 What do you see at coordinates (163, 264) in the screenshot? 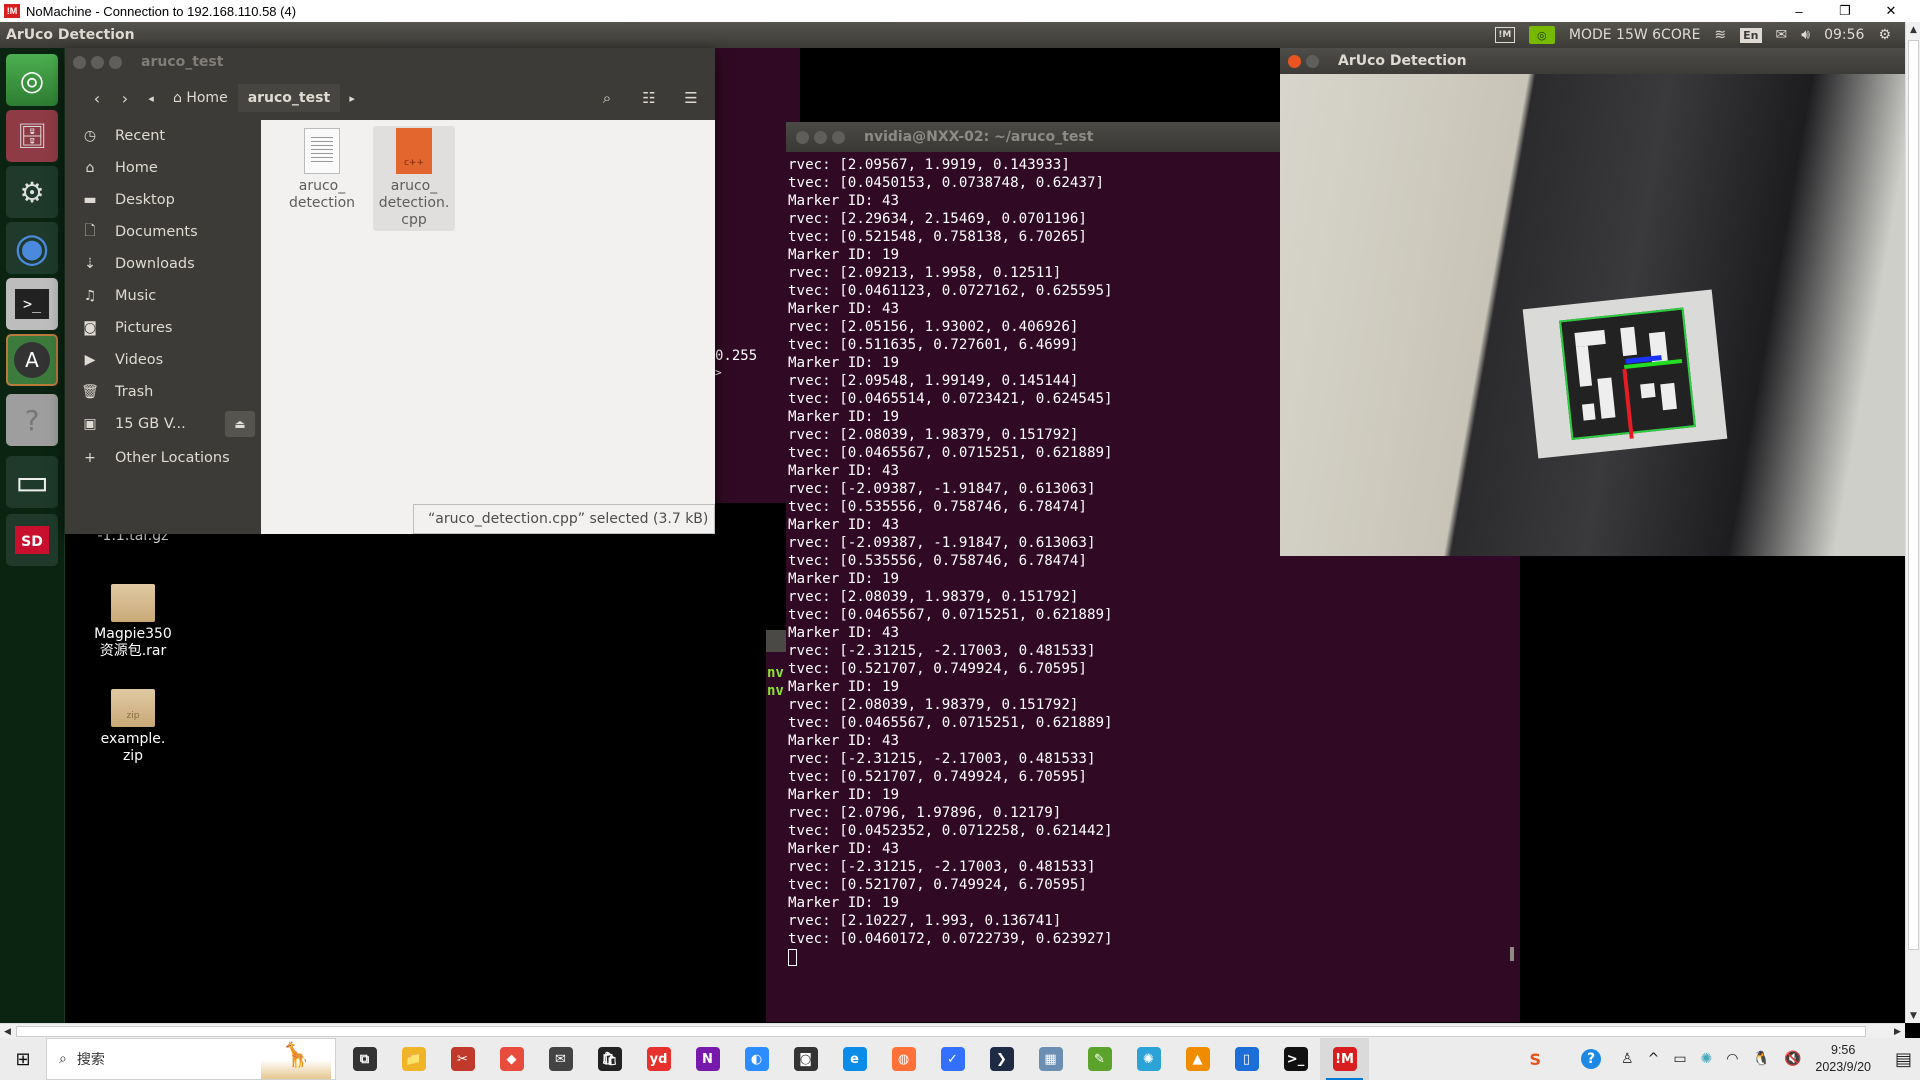
I see `sidebar-item-downloads: ⇣ Downloads` at bounding box center [163, 264].